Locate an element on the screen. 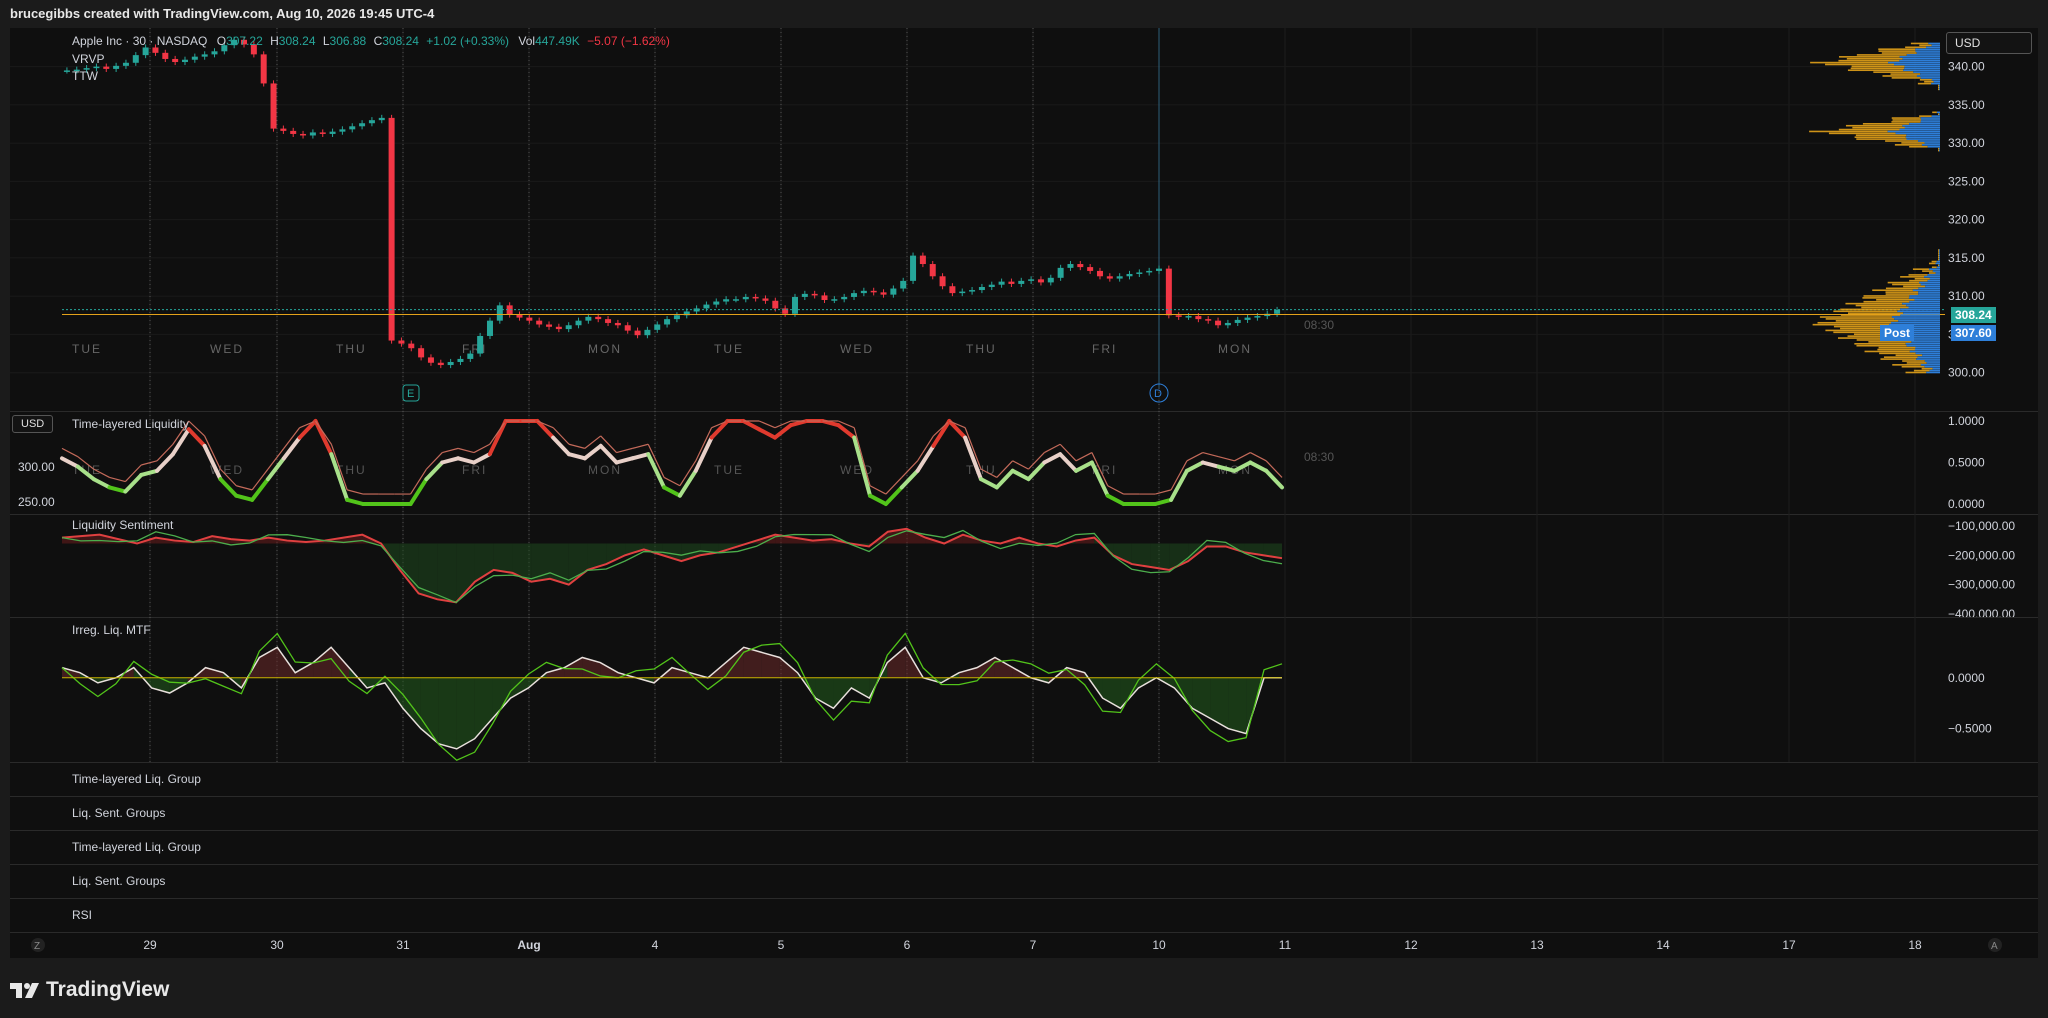  liquidity-axis-tick: 1.0000 is located at coordinates (1966, 421).